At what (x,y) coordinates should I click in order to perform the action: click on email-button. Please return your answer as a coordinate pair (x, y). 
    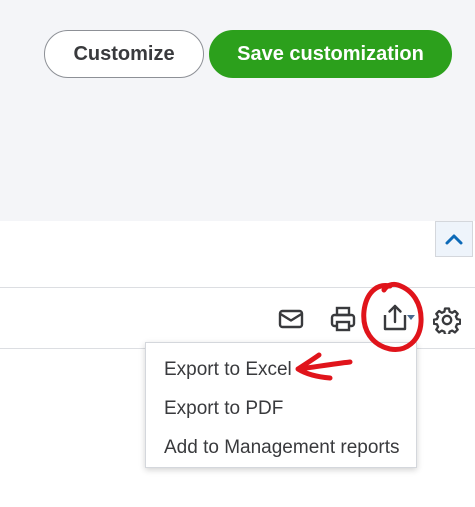
    Looking at the image, I should click on (291, 319).